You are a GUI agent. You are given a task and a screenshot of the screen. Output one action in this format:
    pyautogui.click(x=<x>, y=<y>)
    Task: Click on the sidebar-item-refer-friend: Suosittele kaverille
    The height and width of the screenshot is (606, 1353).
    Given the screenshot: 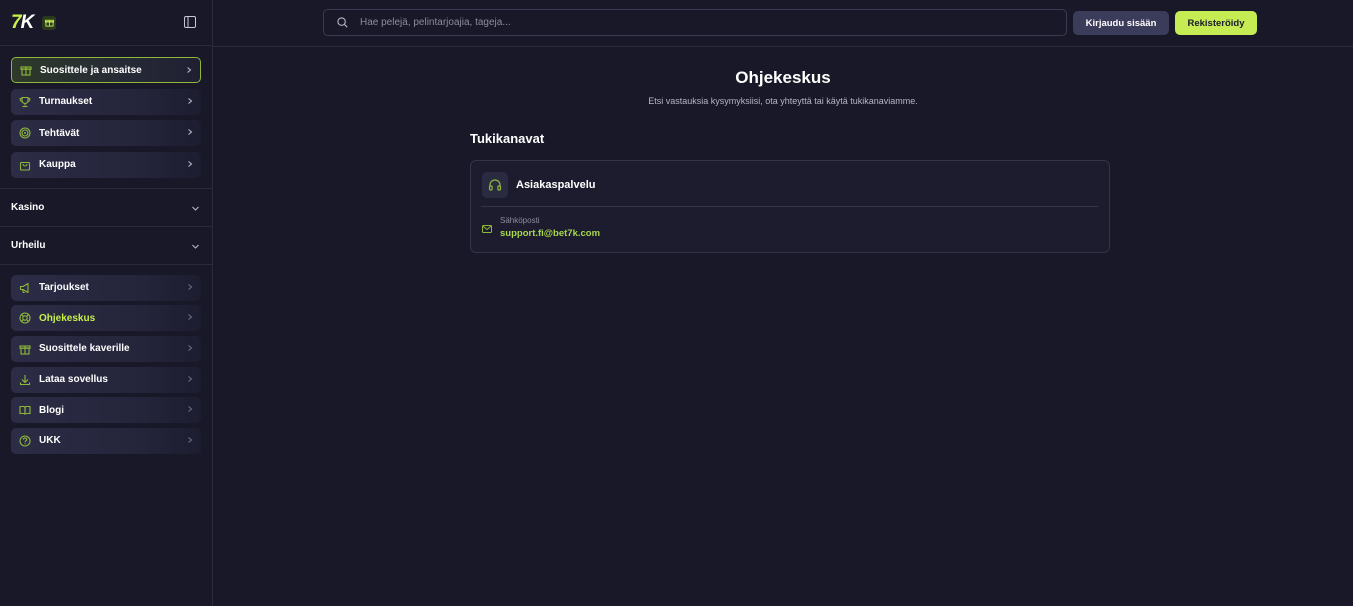 What is the action you would take?
    pyautogui.click(x=106, y=348)
    